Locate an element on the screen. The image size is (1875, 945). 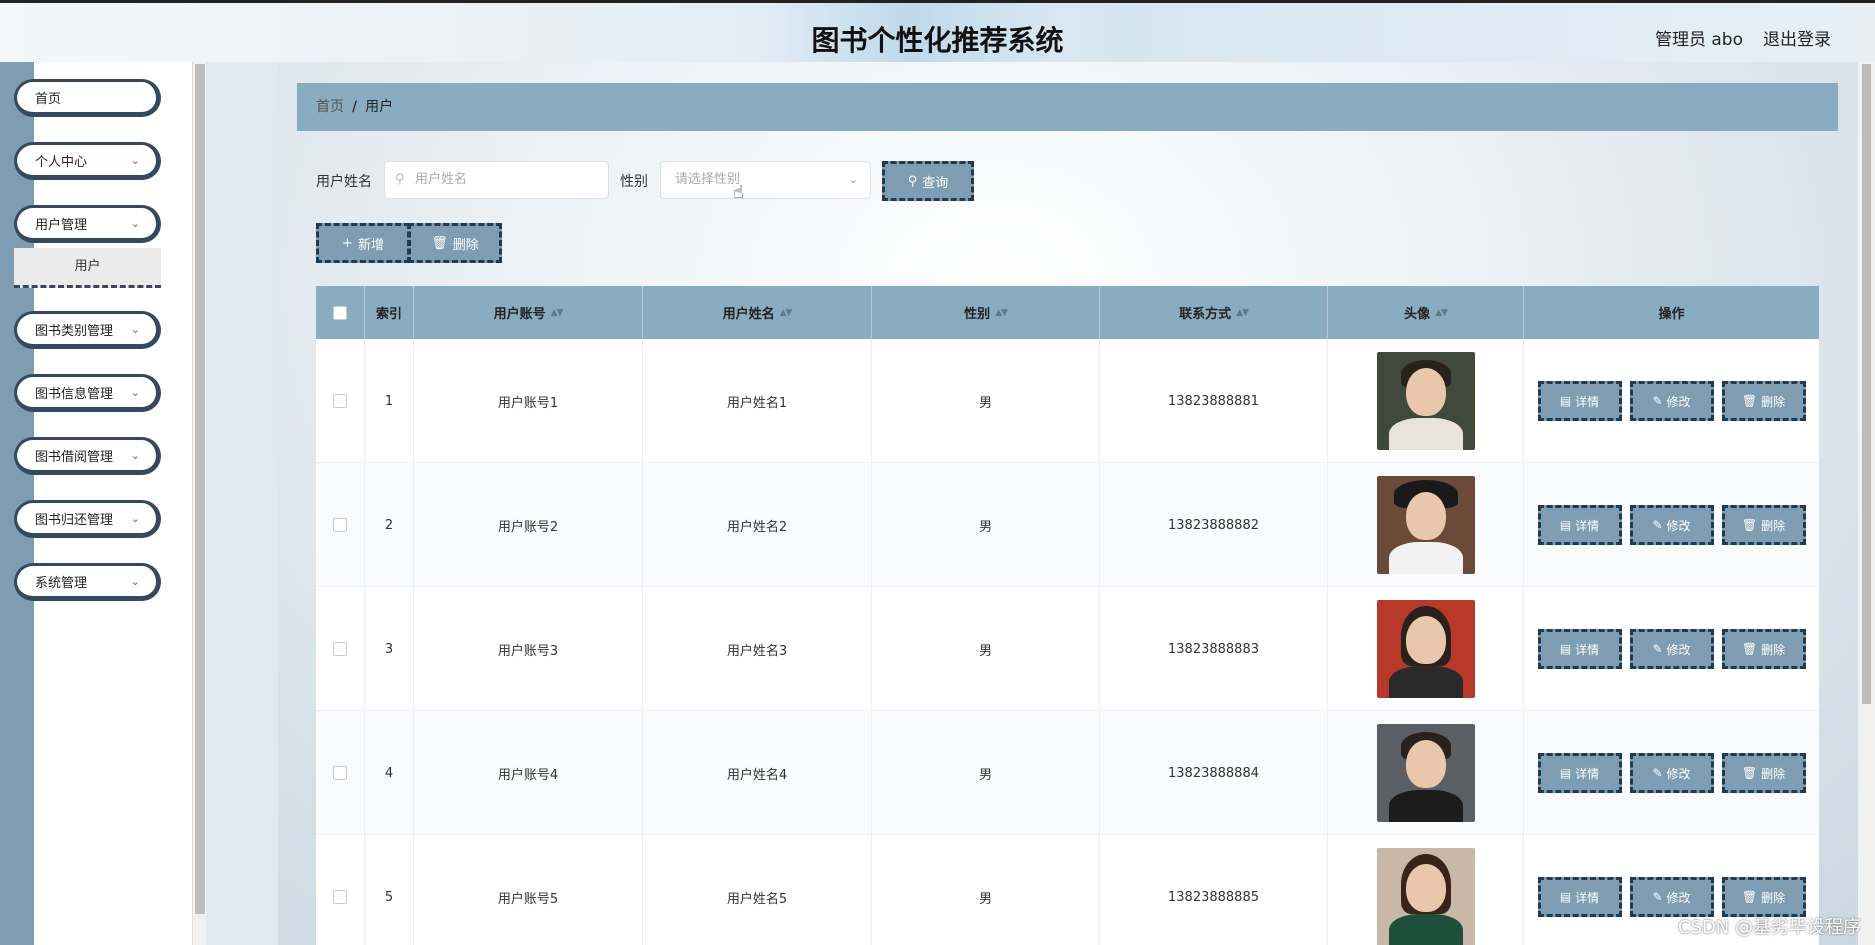
sidebar-item-personal-center: 个人中心 ⌄ is located at coordinates (87, 161).